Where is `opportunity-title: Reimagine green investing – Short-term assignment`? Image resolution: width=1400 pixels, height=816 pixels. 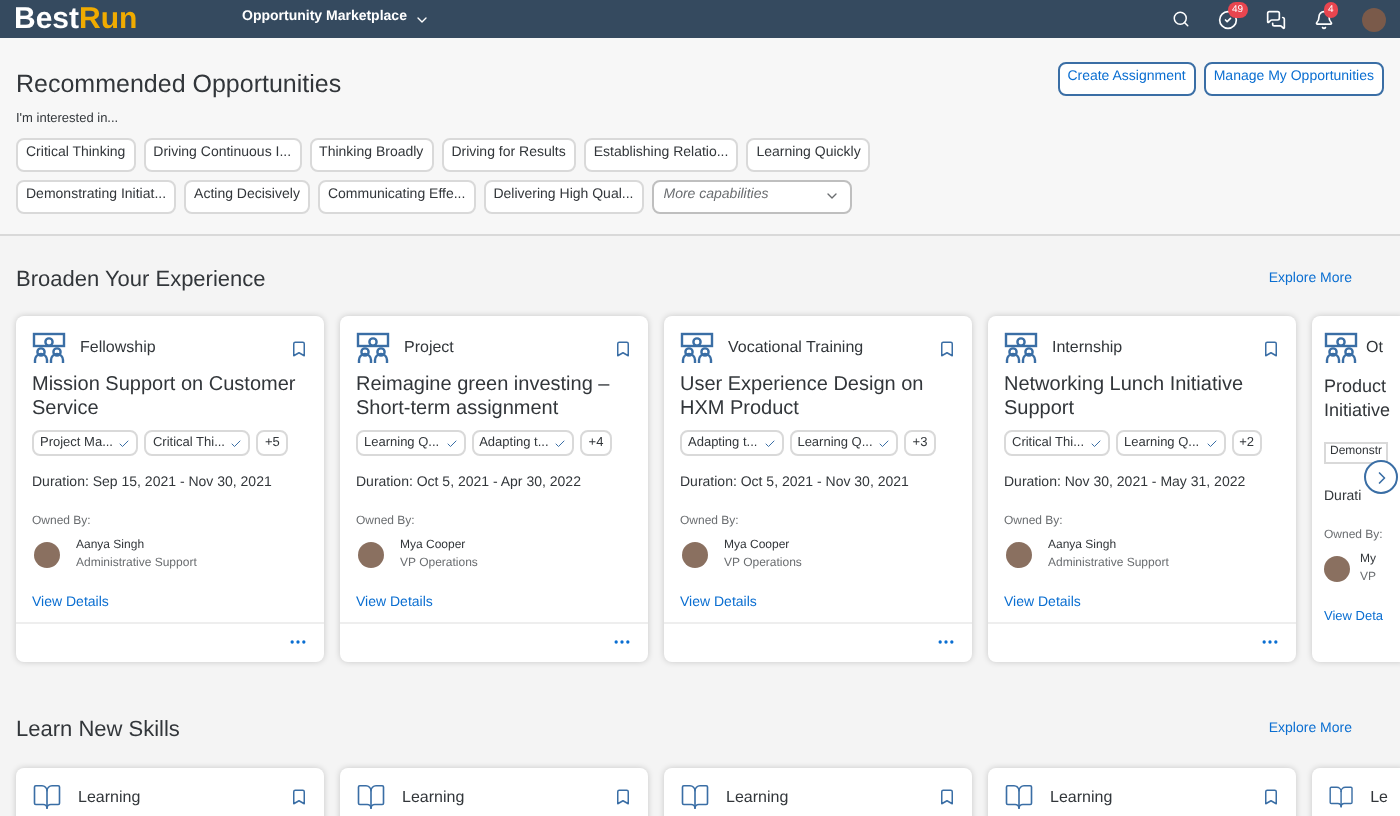
opportunity-title: Reimagine green investing – Short-term assignment is located at coordinates (484, 398).